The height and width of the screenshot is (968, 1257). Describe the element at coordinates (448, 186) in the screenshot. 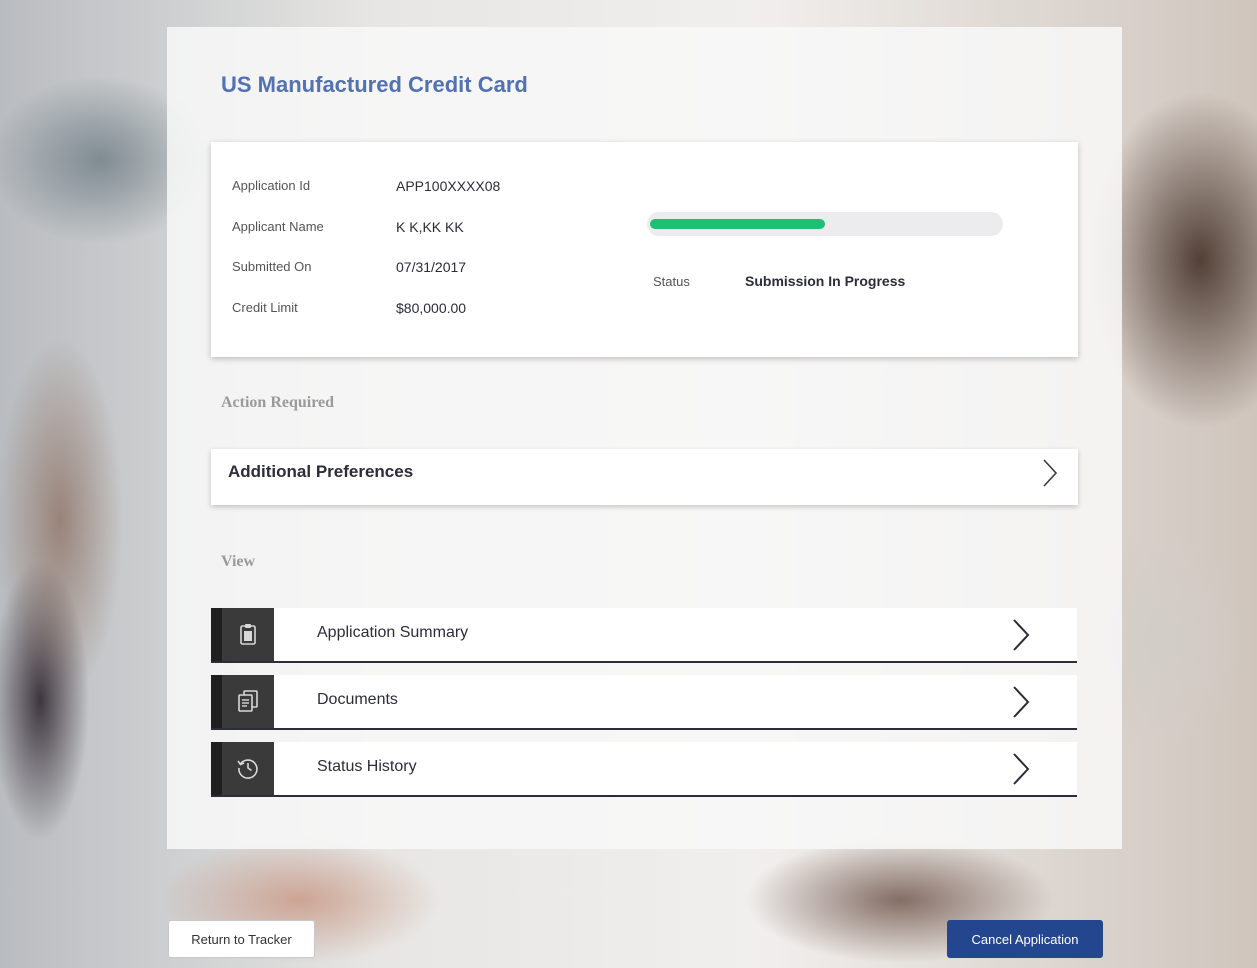

I see `application-id-value: APP100XXXX08` at that location.